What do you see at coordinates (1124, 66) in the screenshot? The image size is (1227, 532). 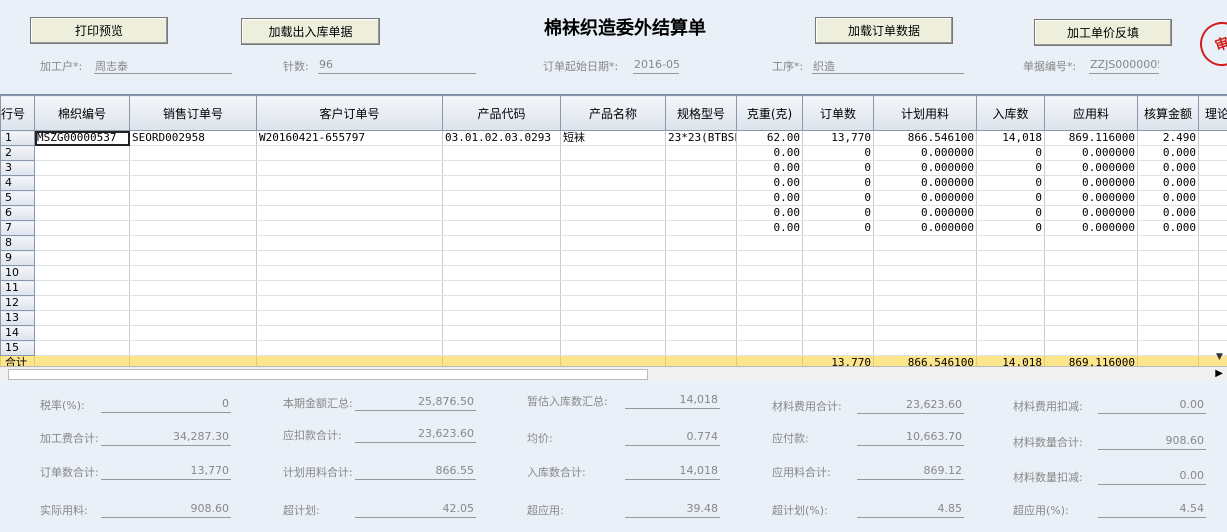 I see `doc-no-input: ZZJS0000005` at bounding box center [1124, 66].